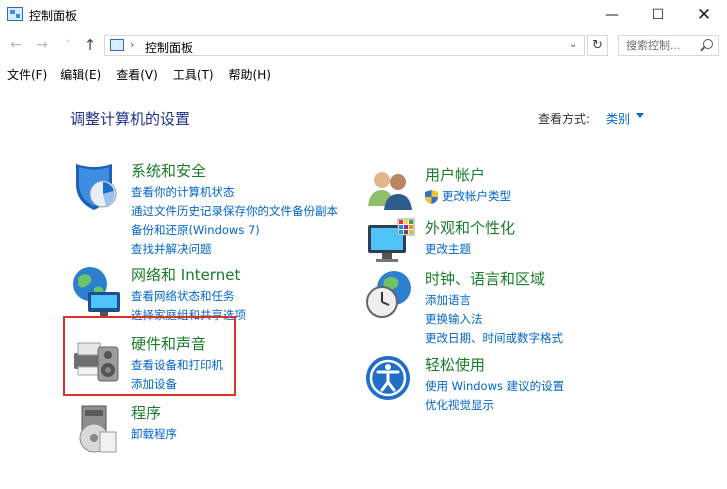  What do you see at coordinates (597, 45) in the screenshot?
I see `refresh-button: ↻` at bounding box center [597, 45].